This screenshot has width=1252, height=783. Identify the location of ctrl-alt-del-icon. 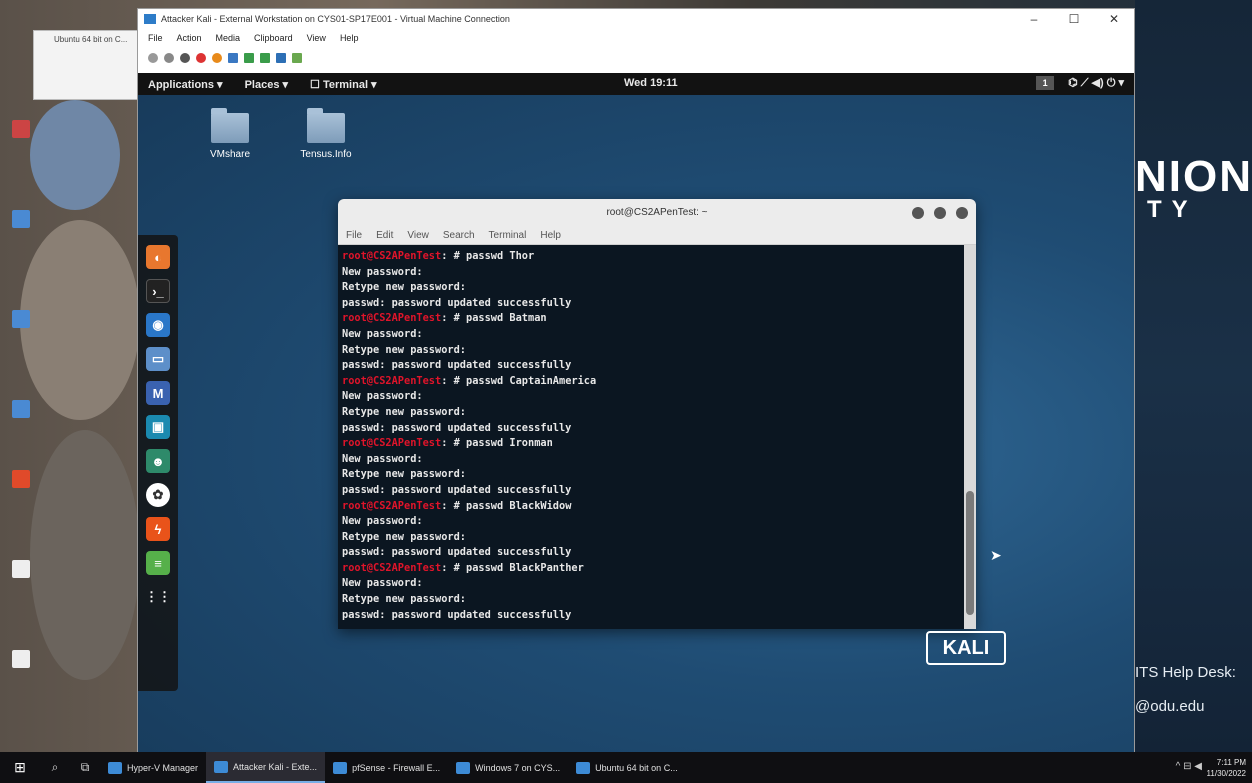
(153, 58).